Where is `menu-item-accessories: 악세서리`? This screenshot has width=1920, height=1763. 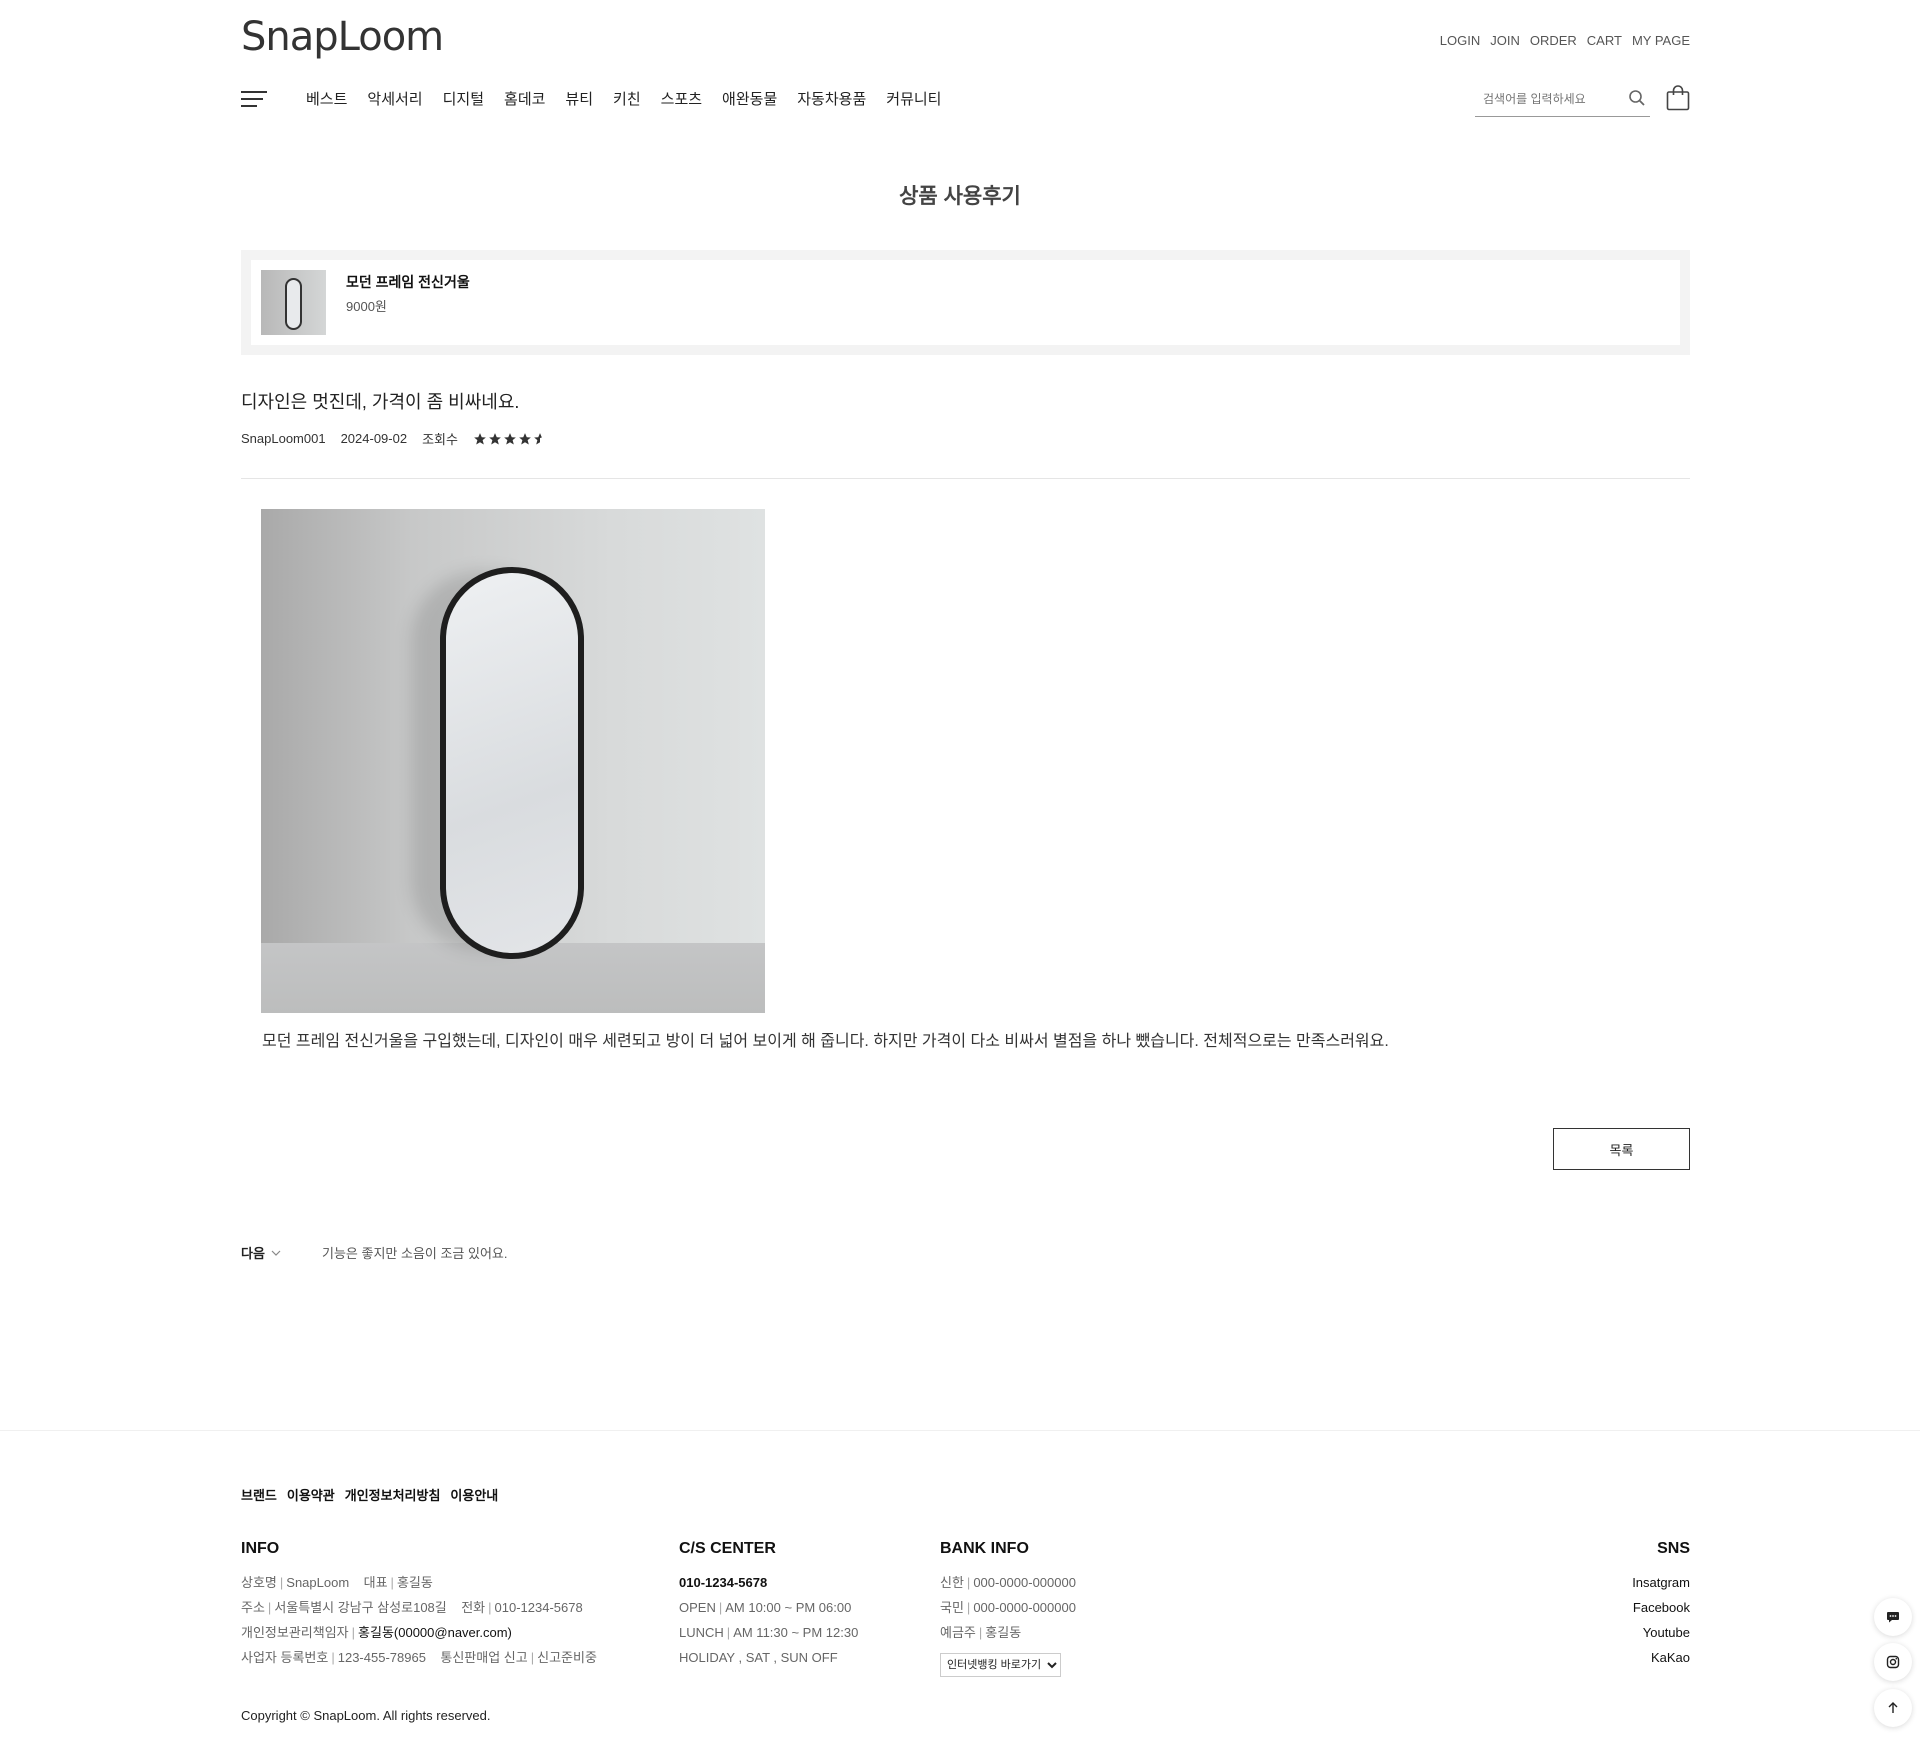
menu-item-accessories: 악세서리 is located at coordinates (394, 98).